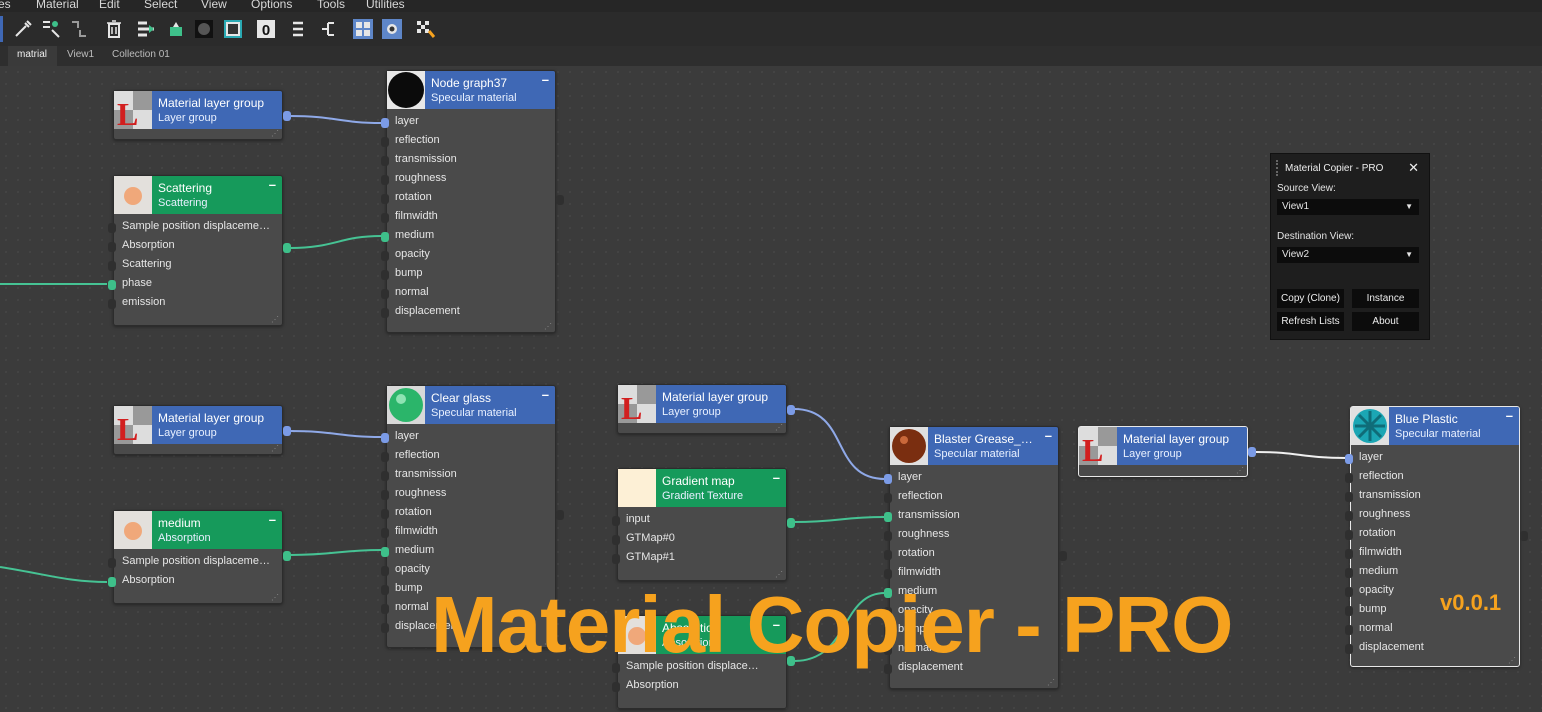  What do you see at coordinates (198, 283) in the screenshot?
I see `pin-phase: phase` at bounding box center [198, 283].